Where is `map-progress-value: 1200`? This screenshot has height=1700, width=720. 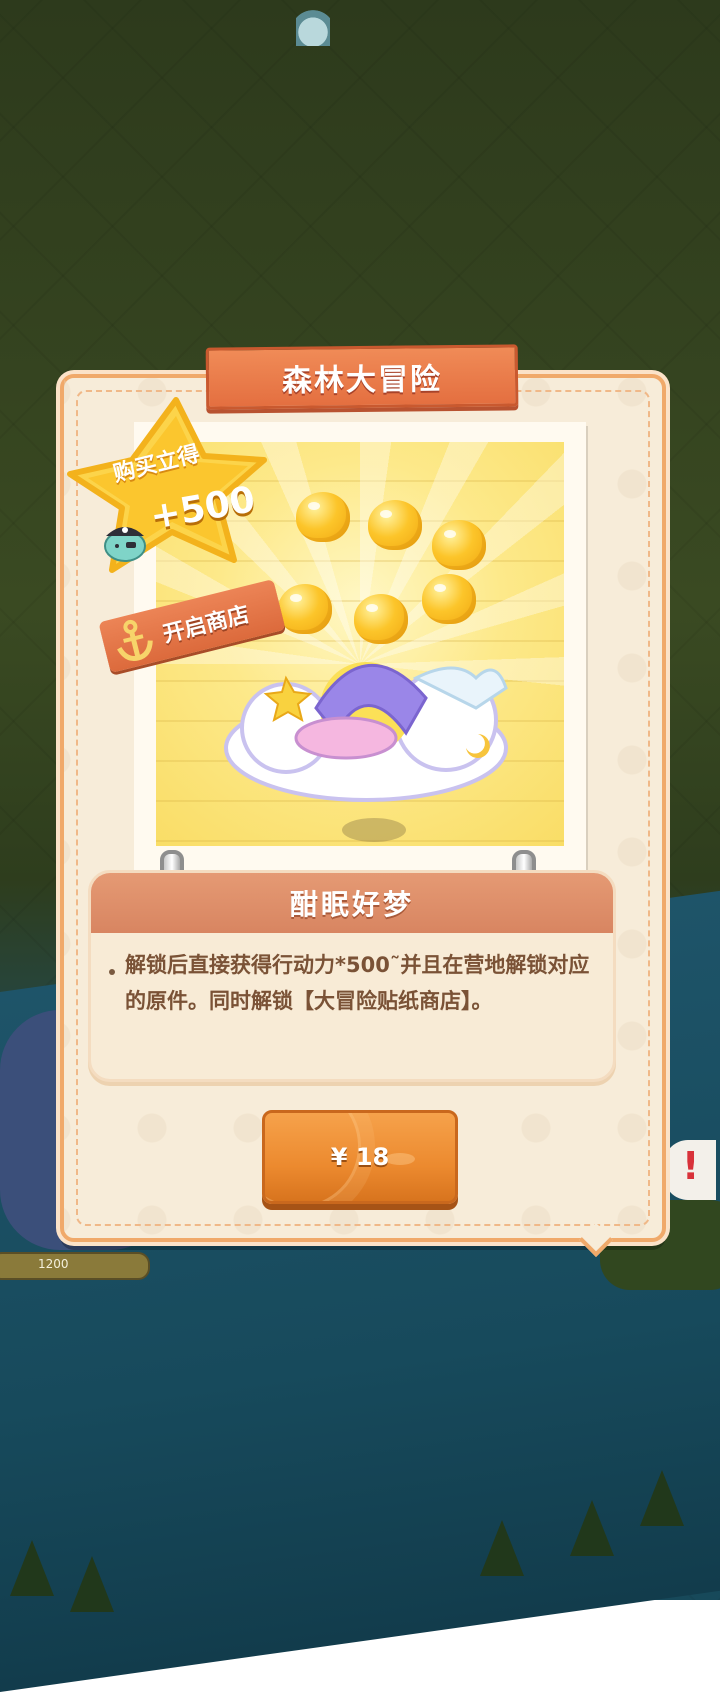
map-progress-value: 1200 is located at coordinates (53, 1264).